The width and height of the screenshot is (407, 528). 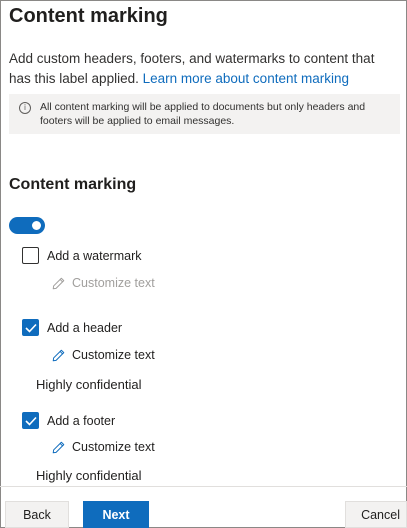 I want to click on footer-customize-label: Customize text, so click(x=113, y=447).